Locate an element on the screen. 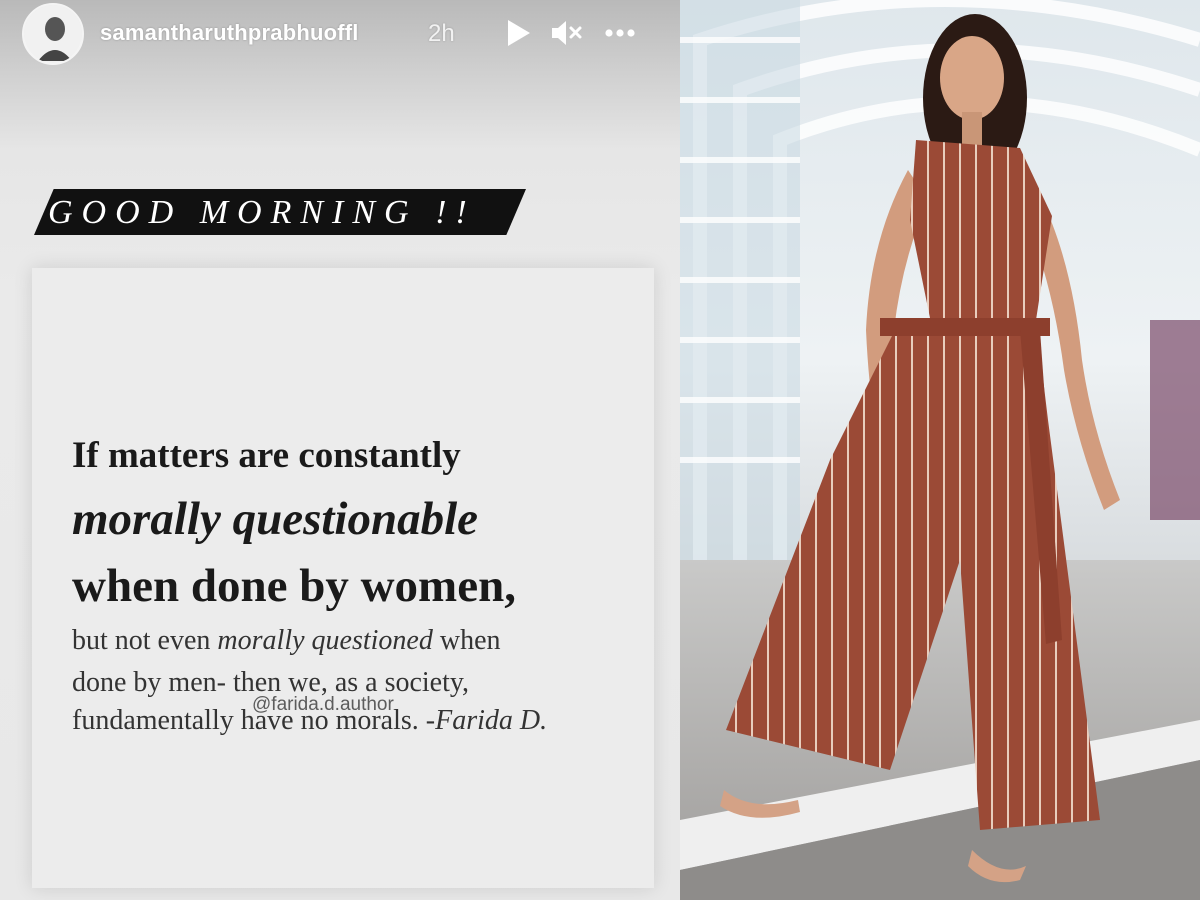 The height and width of the screenshot is (900, 1200). quote-attribution: -Farida D. is located at coordinates (486, 720).